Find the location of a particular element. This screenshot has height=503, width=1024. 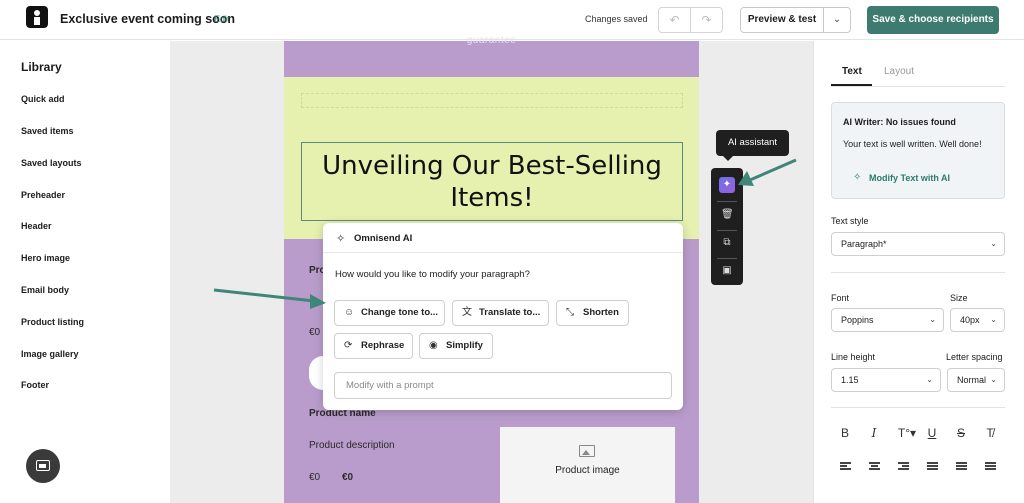

library-item-saved-layouts: Saved layouts is located at coordinates (51, 163).